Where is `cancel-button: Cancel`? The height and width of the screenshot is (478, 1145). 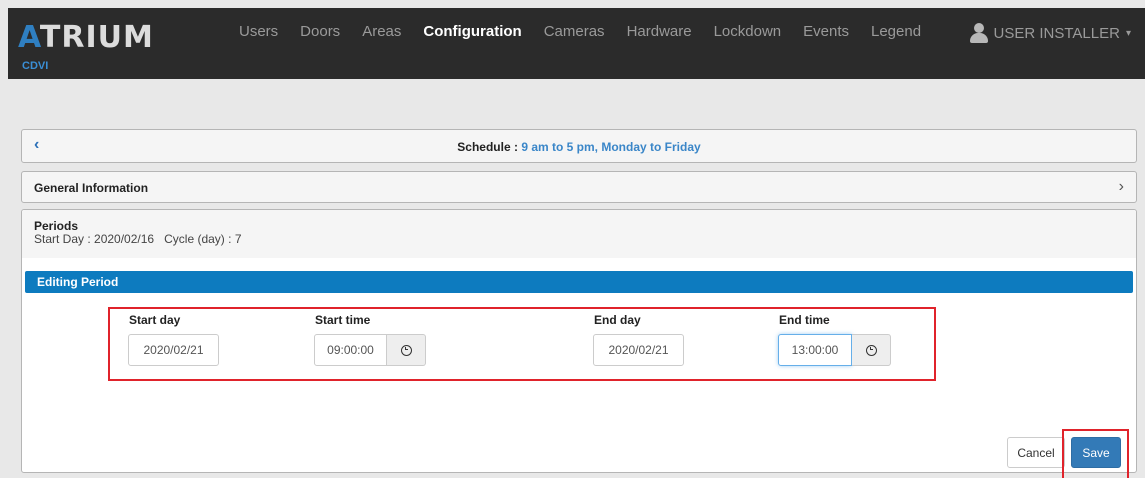
cancel-button: Cancel is located at coordinates (1036, 452).